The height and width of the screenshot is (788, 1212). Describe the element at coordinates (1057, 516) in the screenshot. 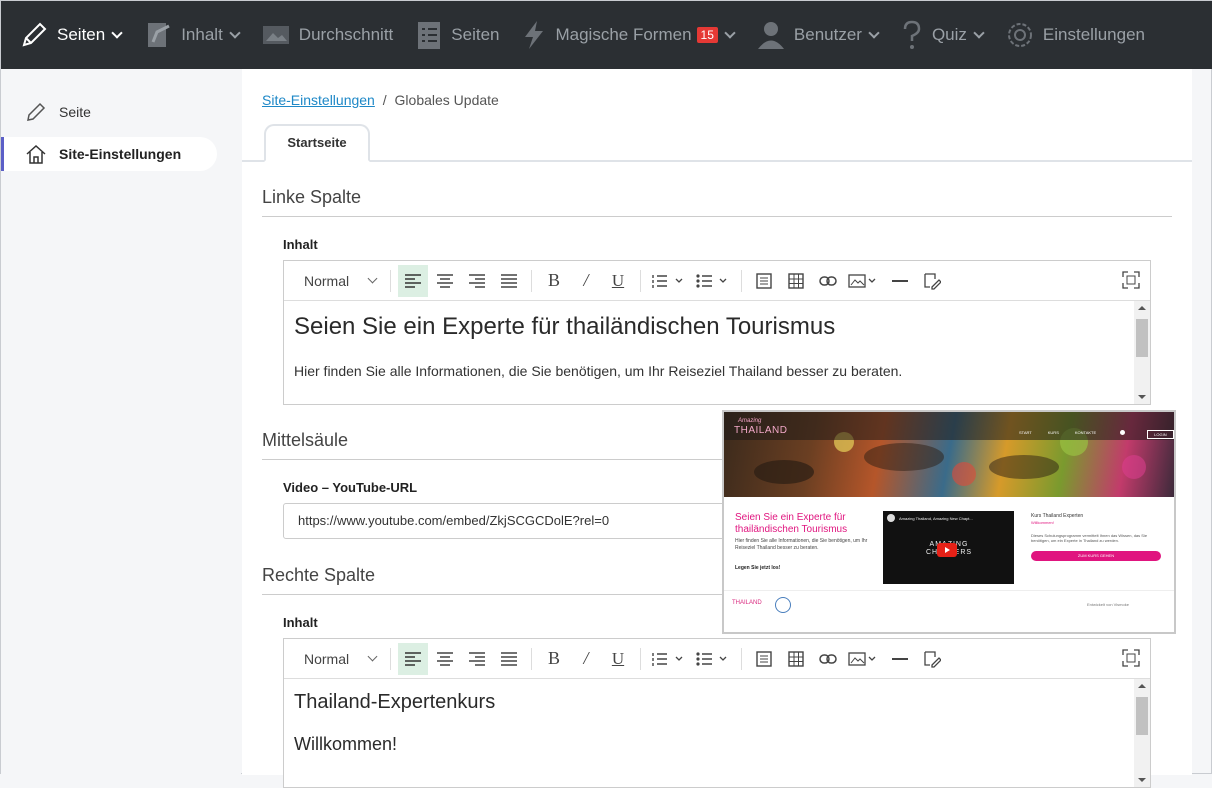

I see `preview-course-title: Kurs Thailand Experten` at that location.